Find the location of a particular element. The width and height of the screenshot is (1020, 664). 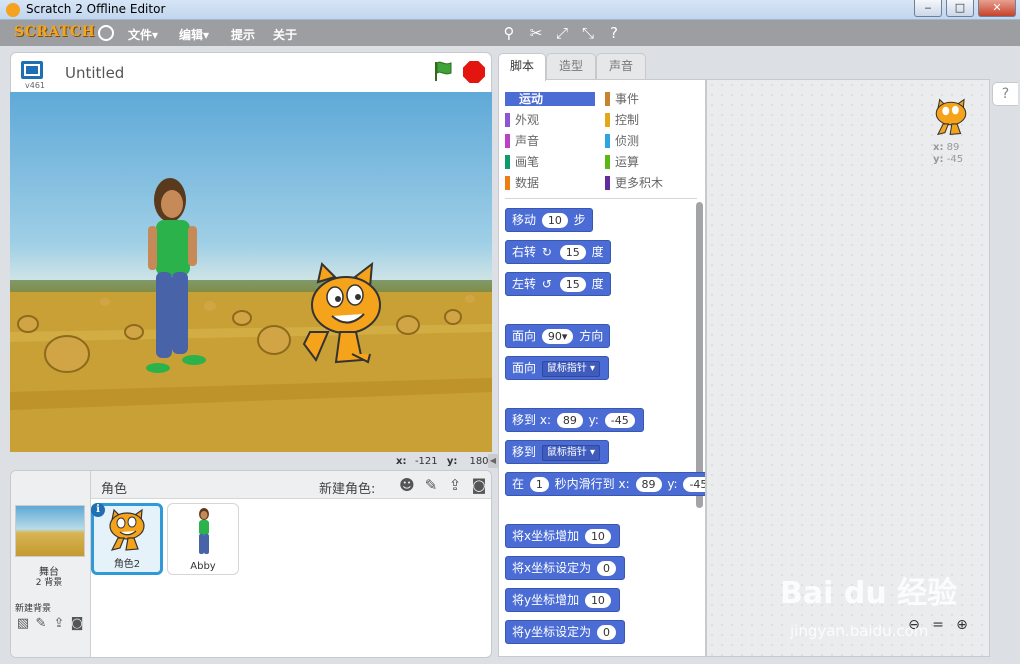

block-turn-right: 右转 ↻ 15 度 is located at coordinates (558, 252).